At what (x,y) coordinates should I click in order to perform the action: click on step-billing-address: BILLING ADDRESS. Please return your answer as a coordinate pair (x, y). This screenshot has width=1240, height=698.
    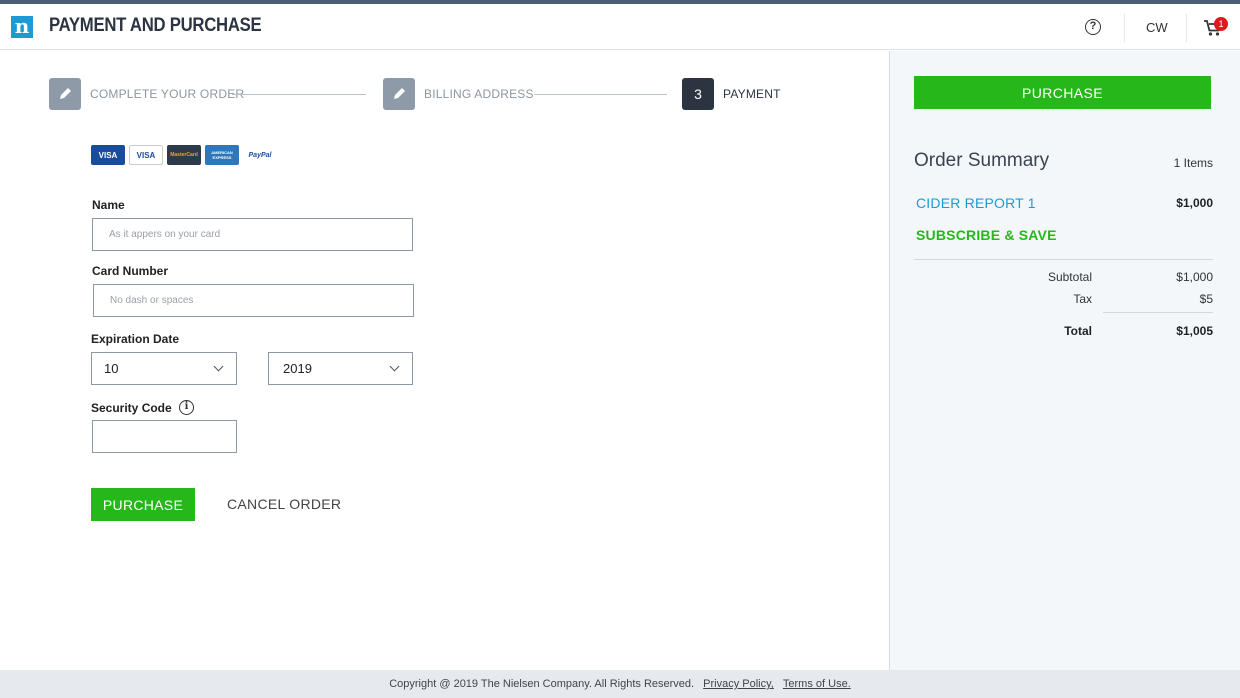
    Looking at the image, I should click on (458, 94).